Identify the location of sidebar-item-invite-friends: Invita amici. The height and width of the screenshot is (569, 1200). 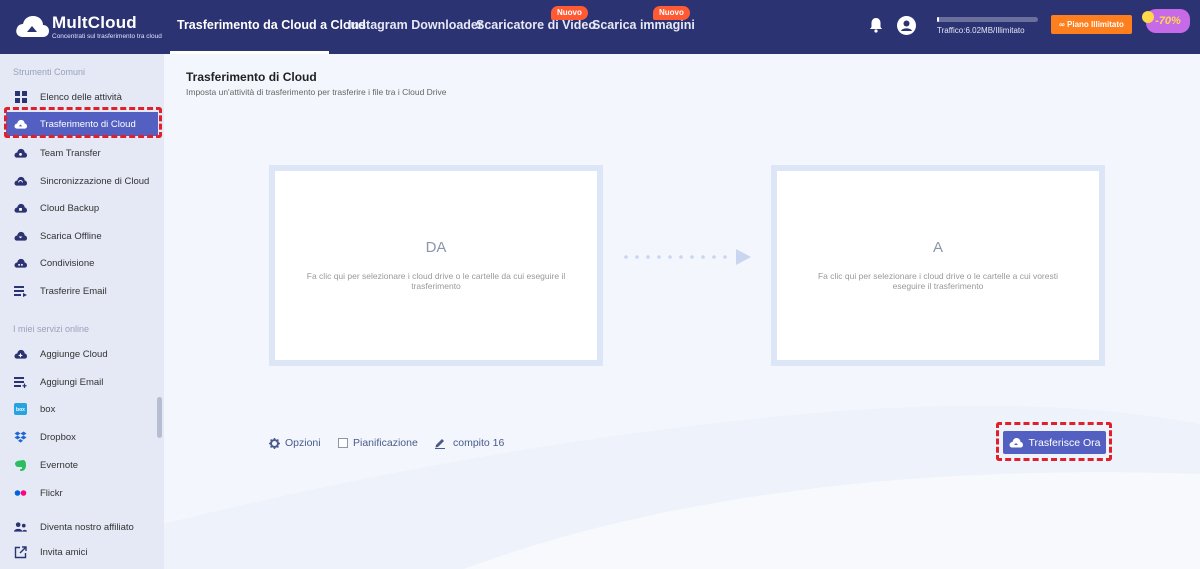
(82, 552).